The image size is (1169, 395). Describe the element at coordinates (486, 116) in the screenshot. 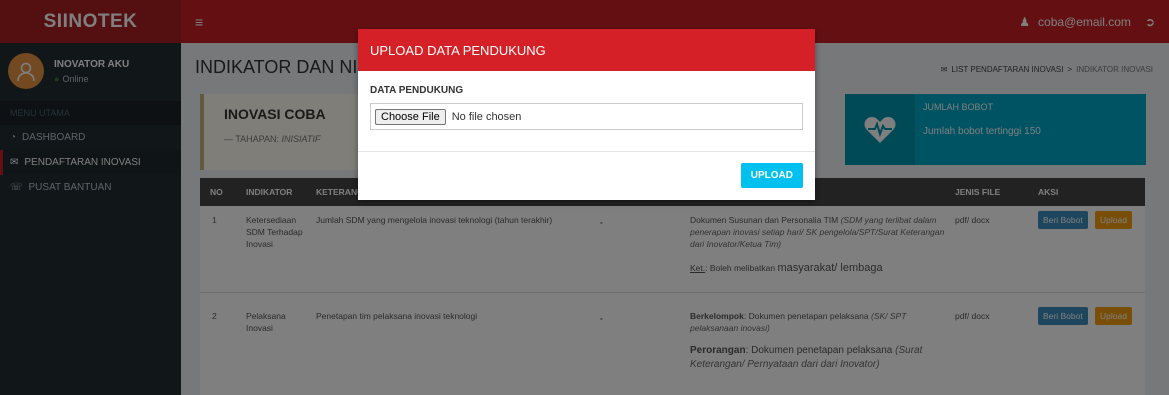

I see `file-status-text: No file chosen` at that location.